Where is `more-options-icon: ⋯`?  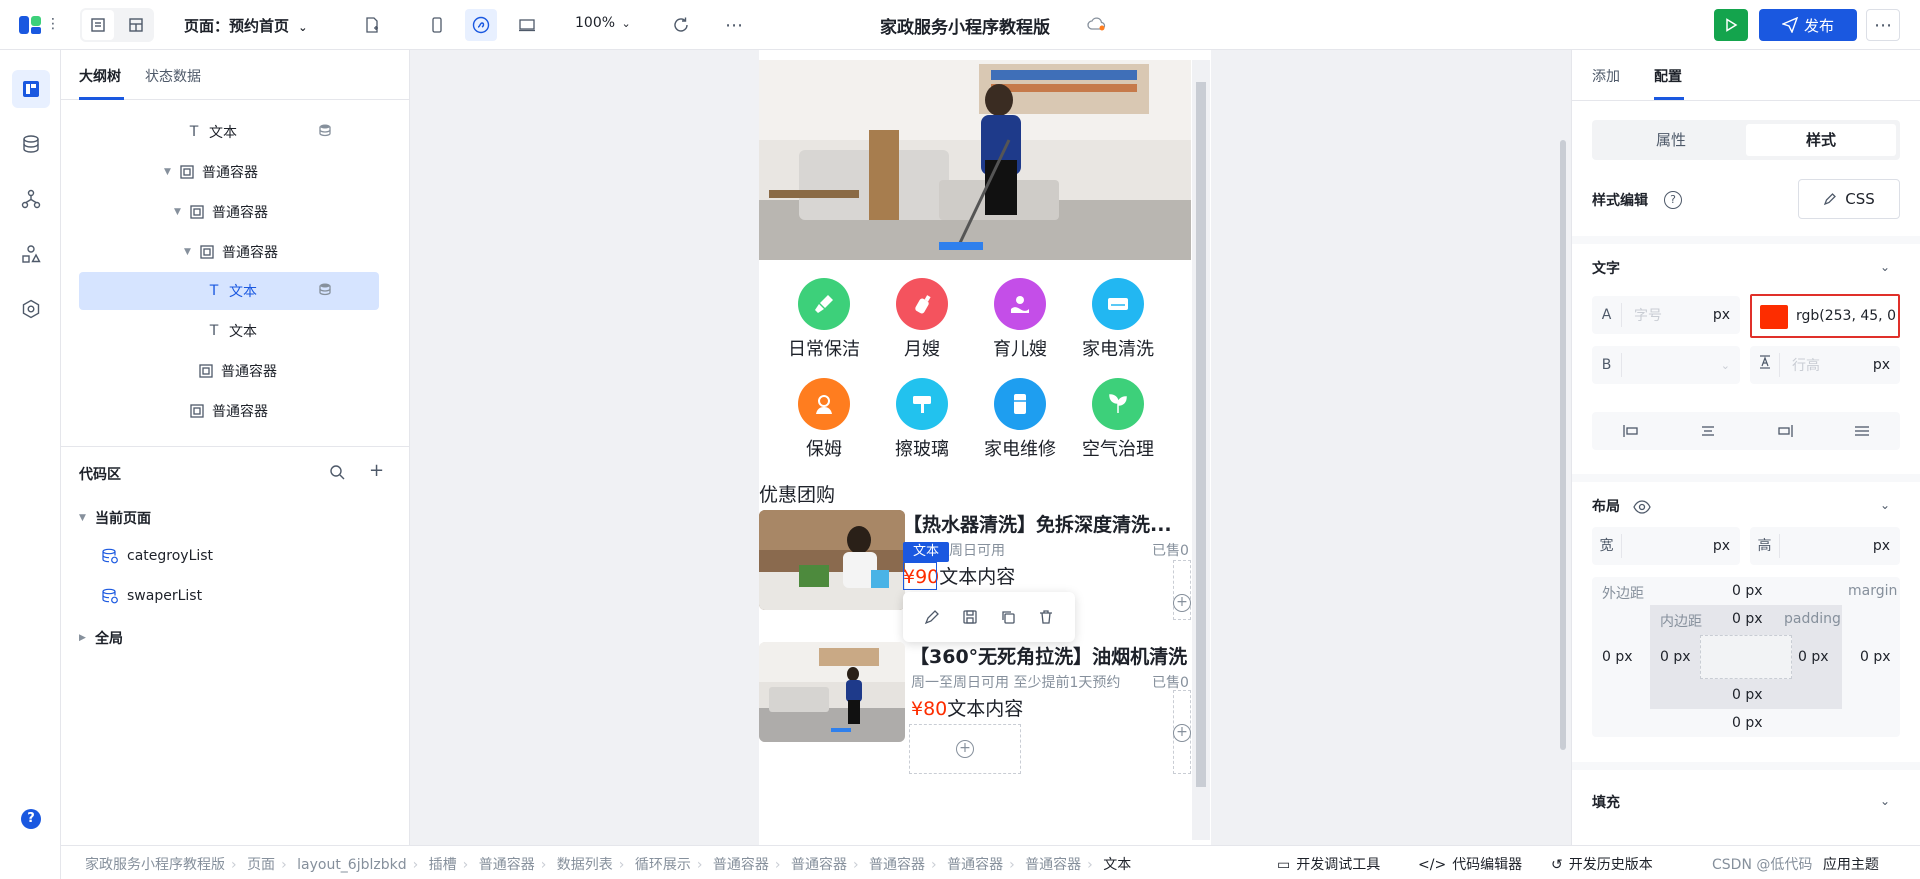
more-options-icon: ⋯ is located at coordinates (734, 25).